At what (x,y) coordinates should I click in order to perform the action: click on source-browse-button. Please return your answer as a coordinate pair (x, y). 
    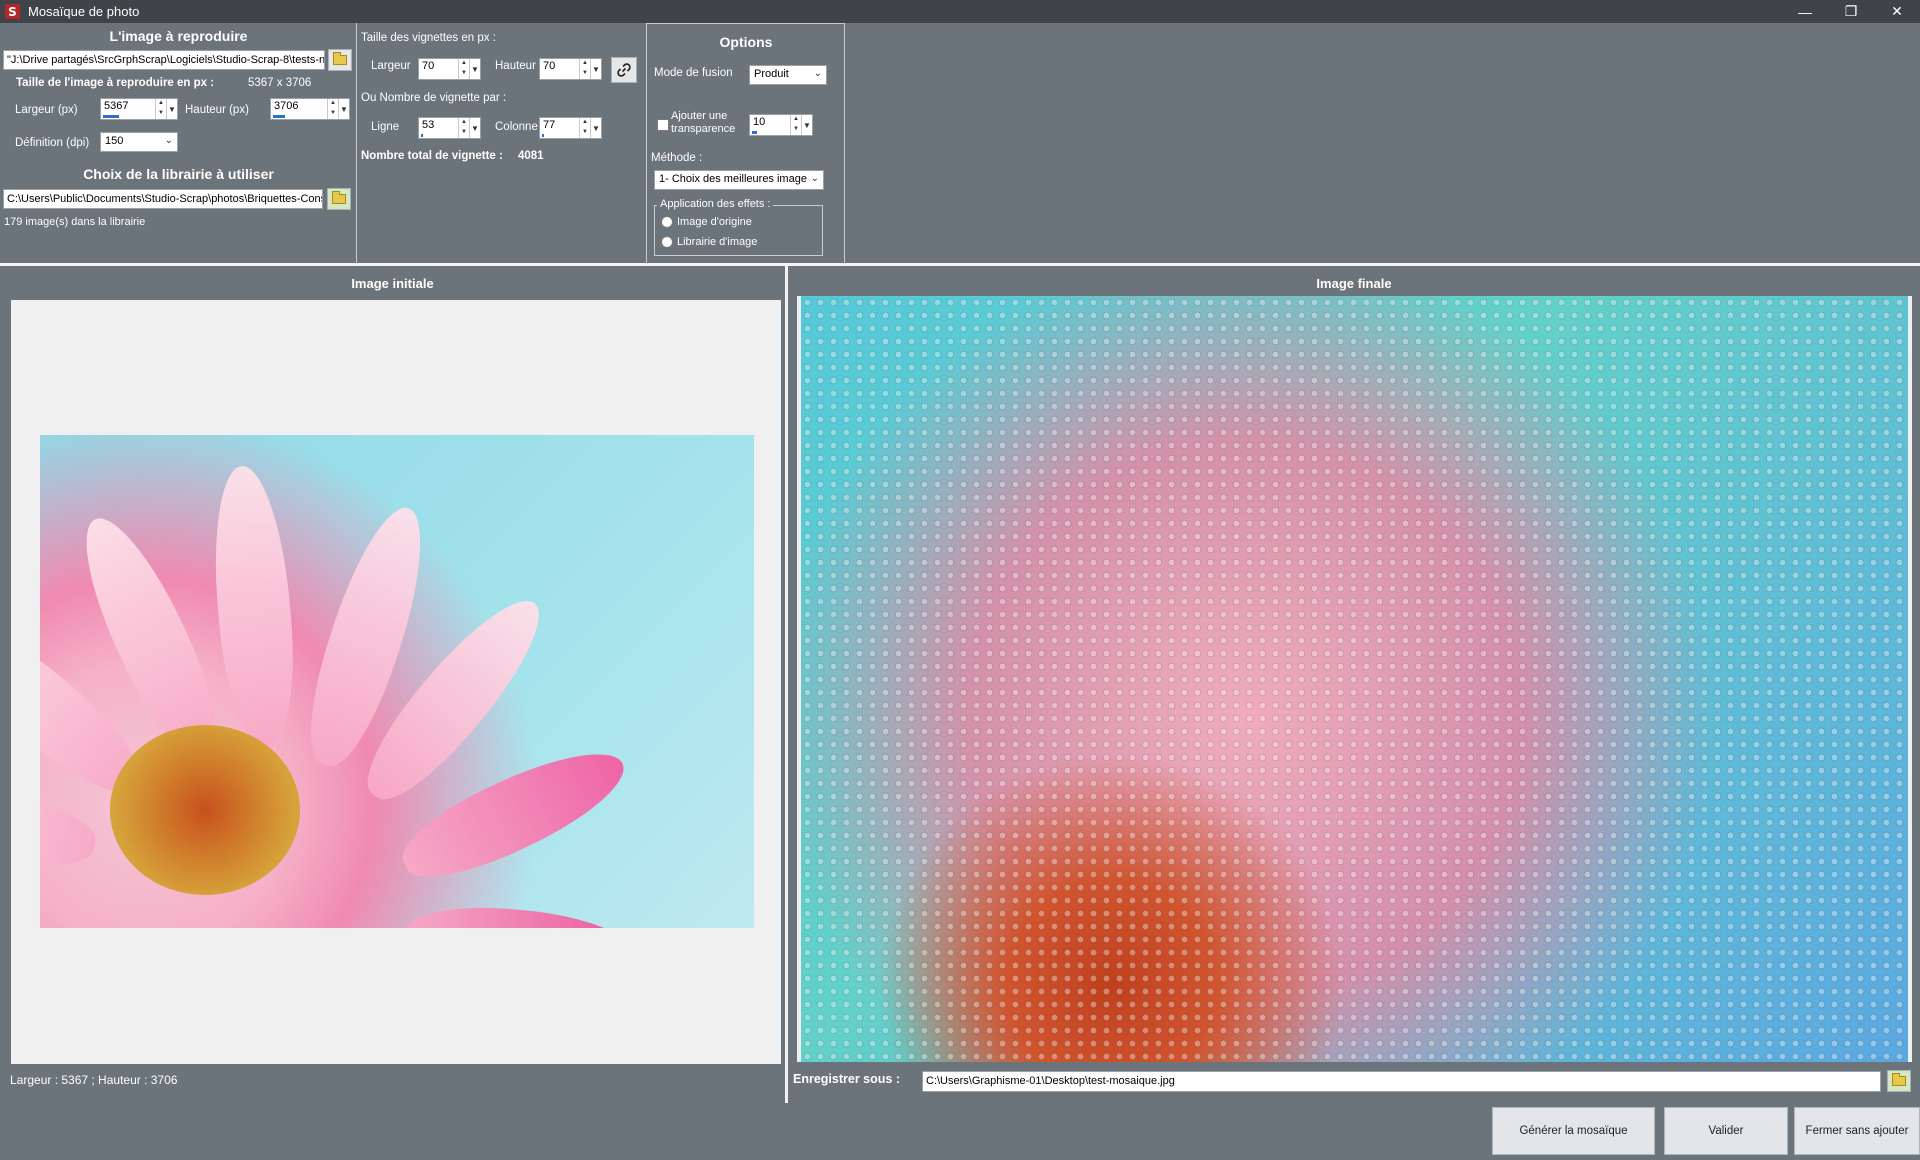
    Looking at the image, I should click on (340, 60).